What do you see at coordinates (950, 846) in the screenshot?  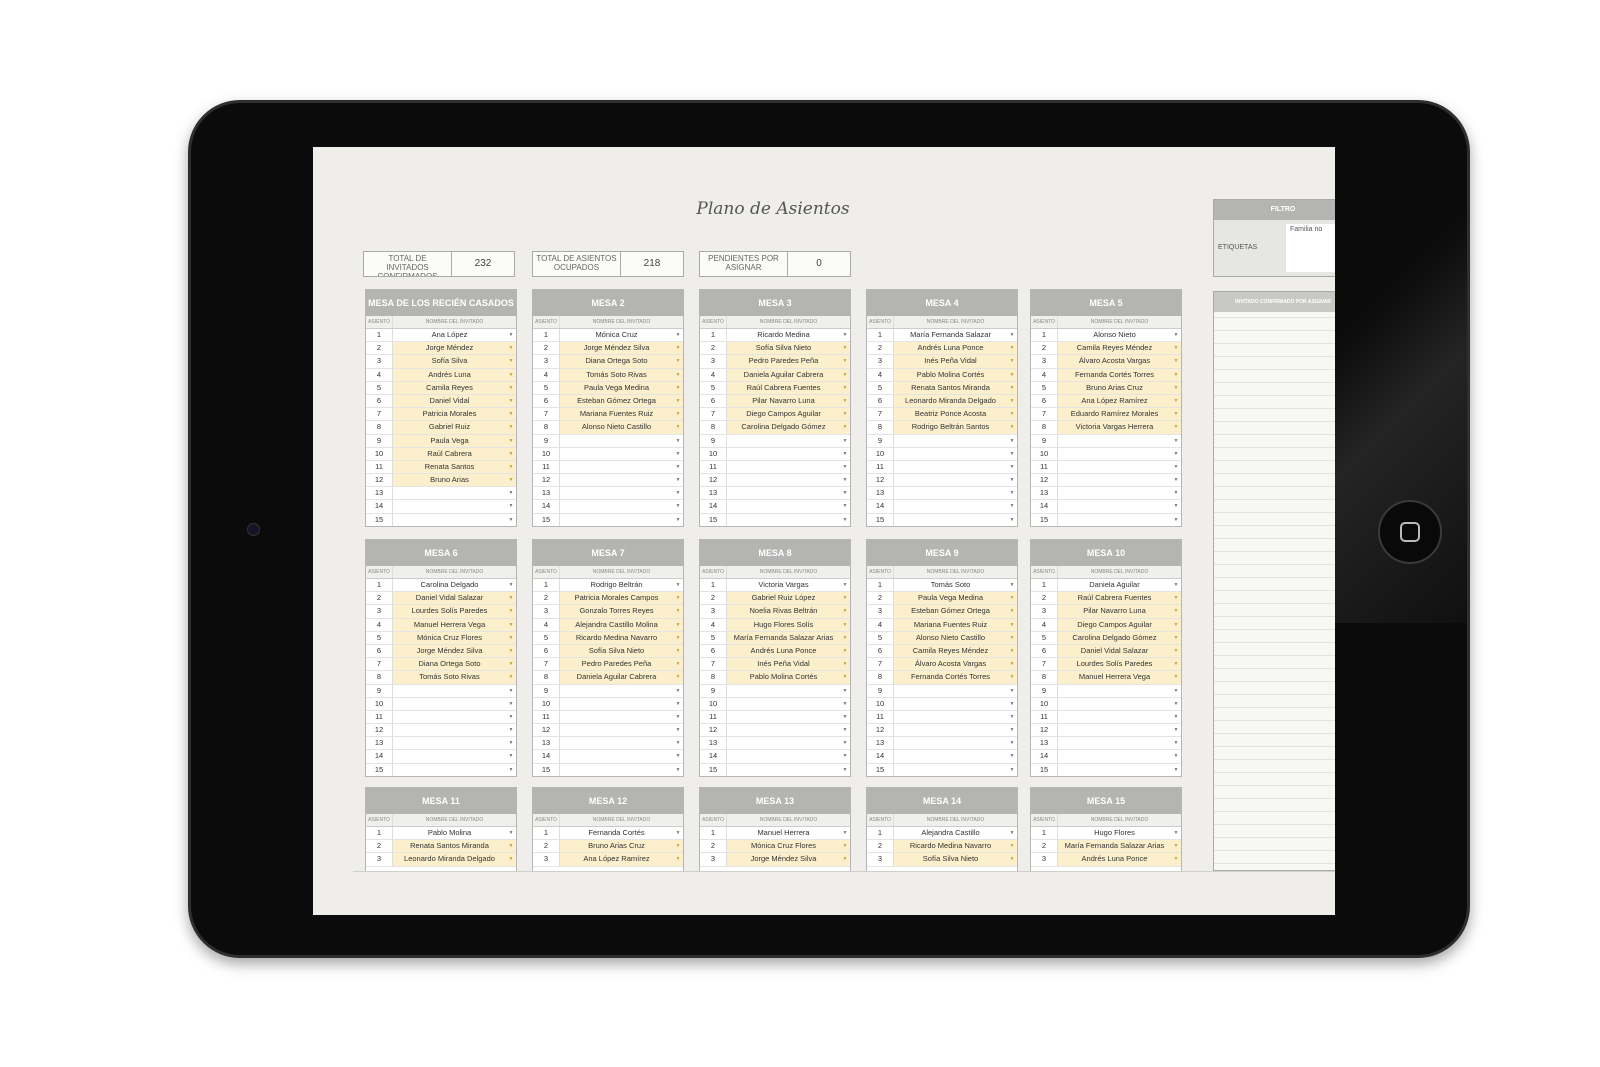 I see `guest-name-cell: Ricardo Medina Navarro` at bounding box center [950, 846].